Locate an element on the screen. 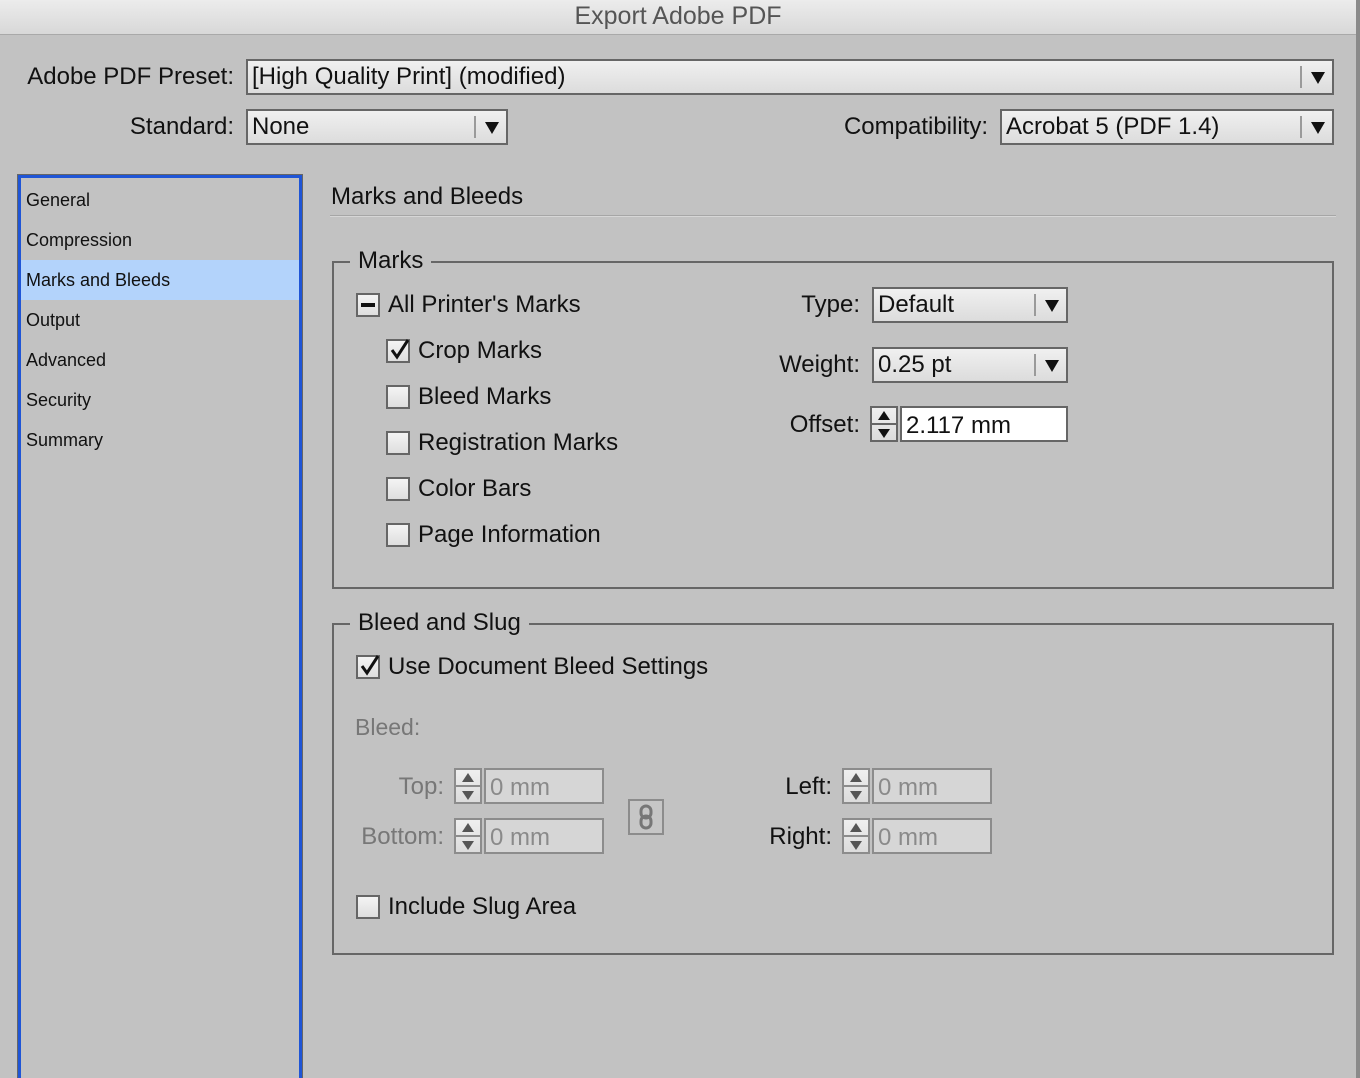 This screenshot has width=1360, height=1078. compatibility-value: Acrobat 5 (PDF 1.4) is located at coordinates (1113, 126).